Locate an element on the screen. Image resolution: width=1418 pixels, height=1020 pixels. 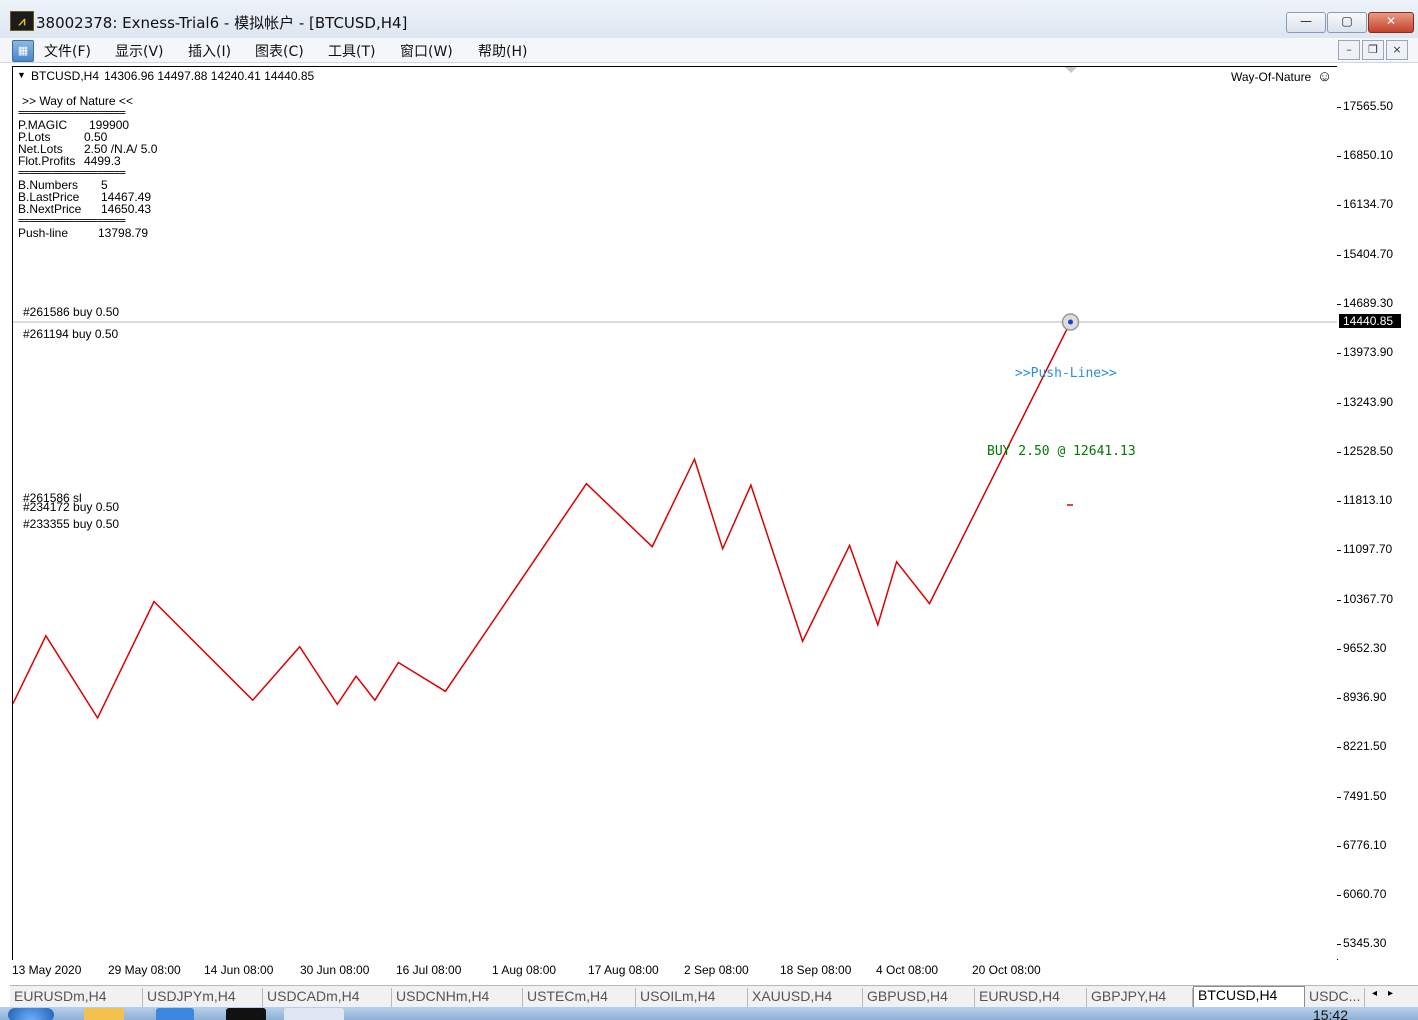
price-tick-label: 16134.70 is located at coordinates (1368, 204).